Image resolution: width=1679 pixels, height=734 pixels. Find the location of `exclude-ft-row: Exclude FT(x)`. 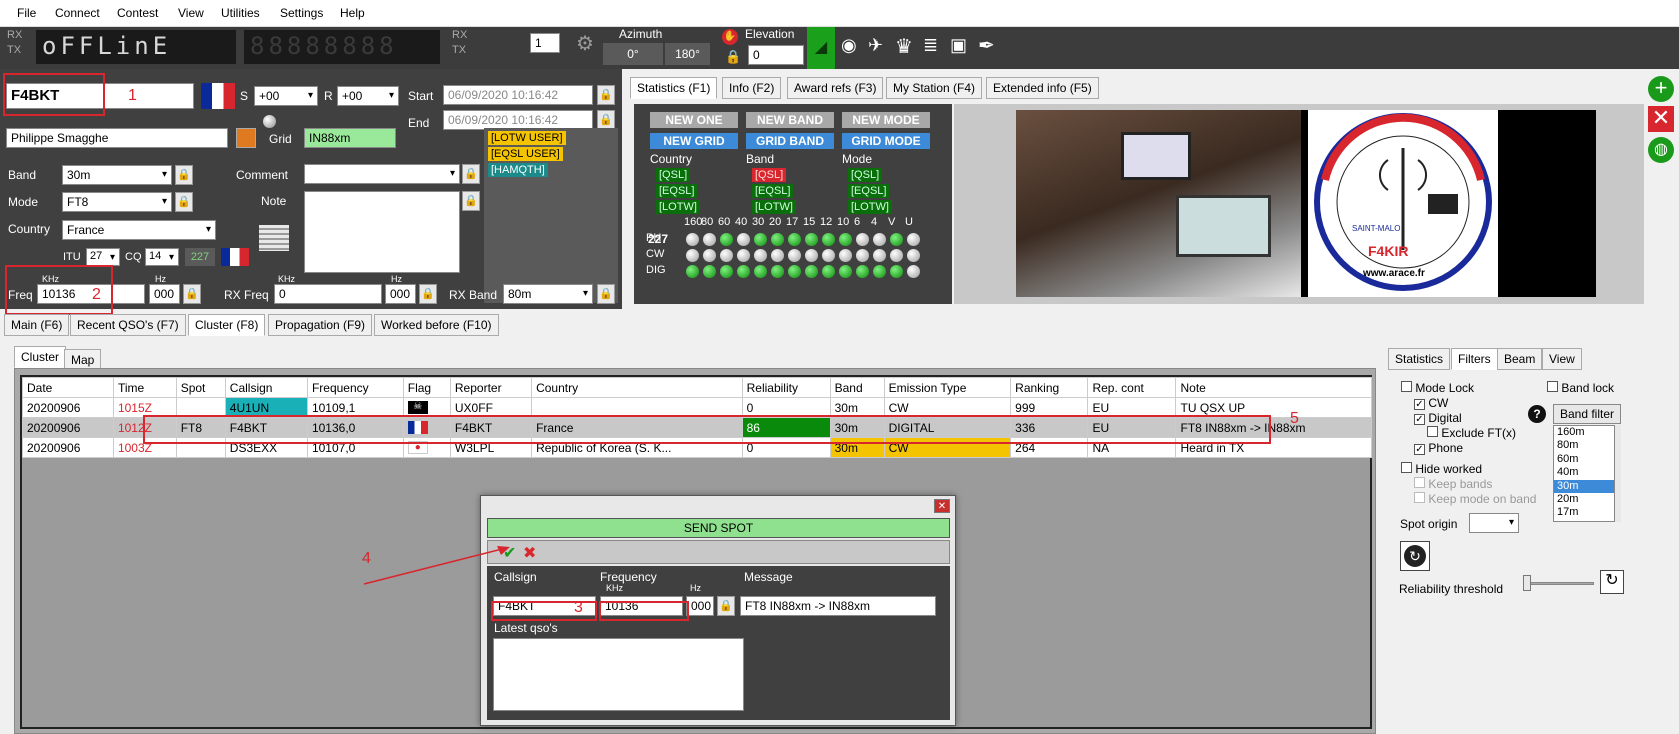

exclude-ft-row: Exclude FT(x) is located at coordinates (1471, 433).